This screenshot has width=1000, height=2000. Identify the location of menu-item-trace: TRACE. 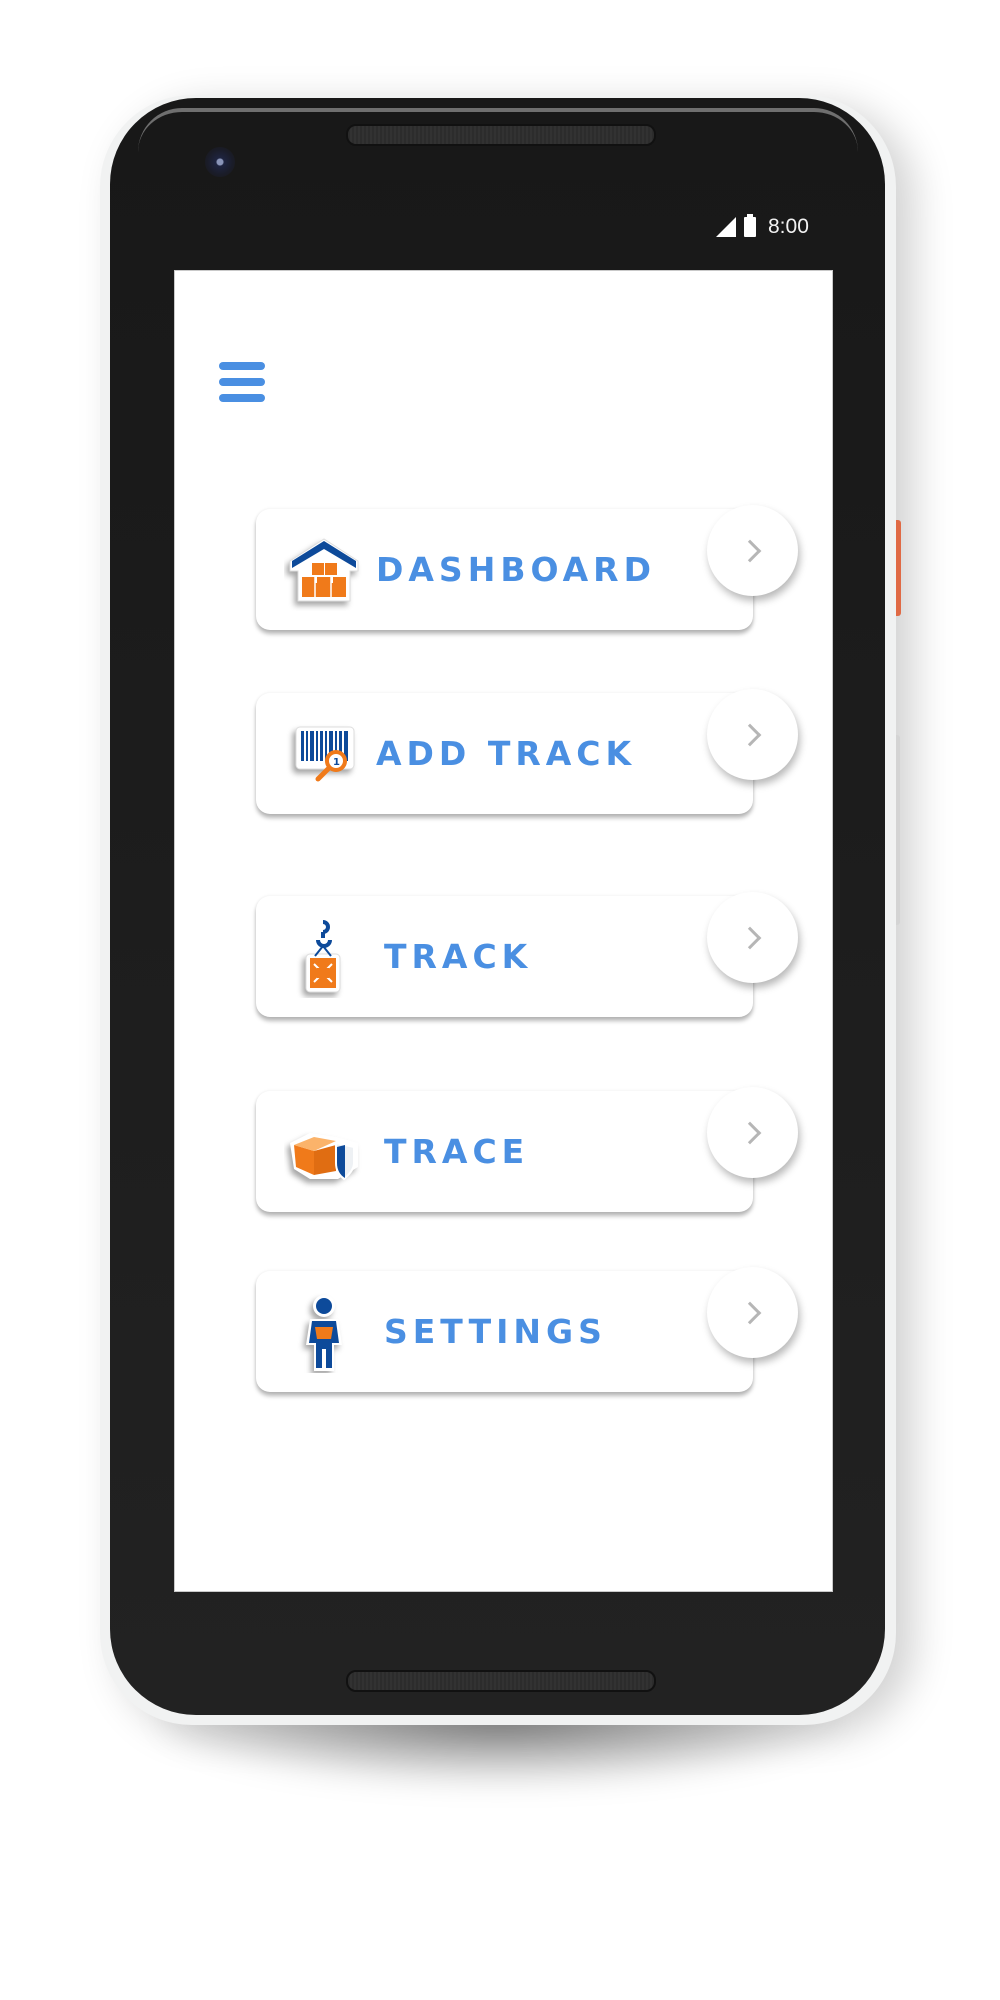
(504, 1151).